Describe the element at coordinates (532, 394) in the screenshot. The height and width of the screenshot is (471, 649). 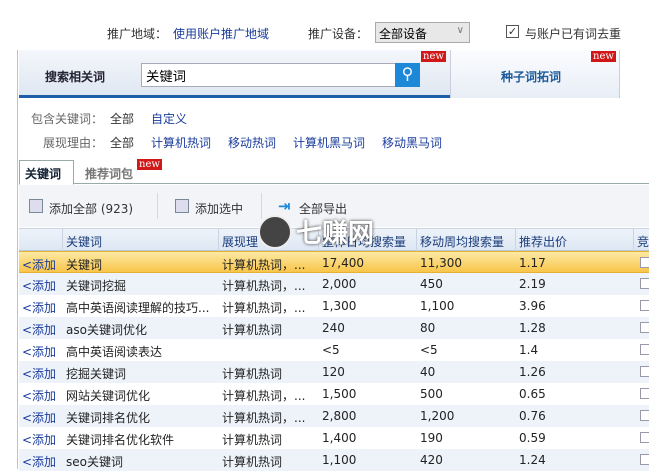
I see `cell-bid: 0.65` at that location.